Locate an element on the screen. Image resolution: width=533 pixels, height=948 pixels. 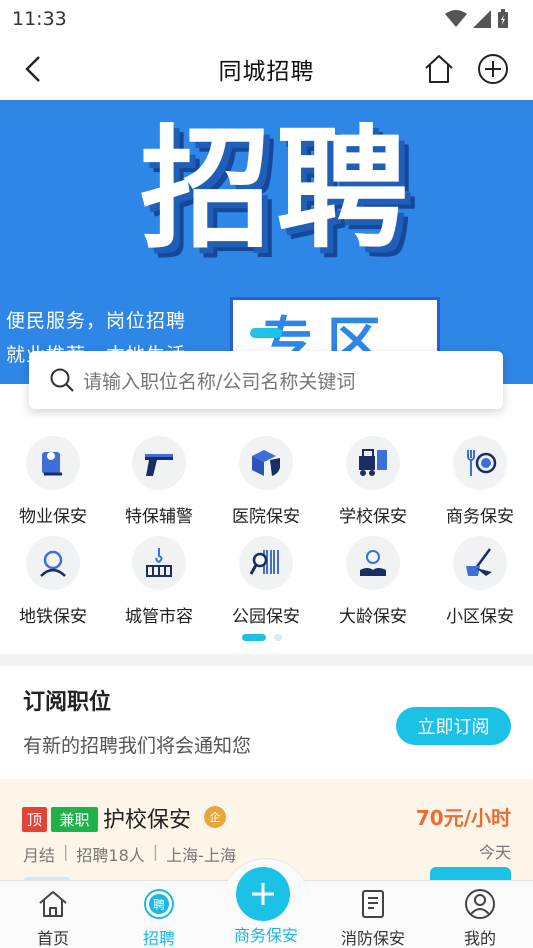
page-title: 同城招聘 is located at coordinates (266, 72).